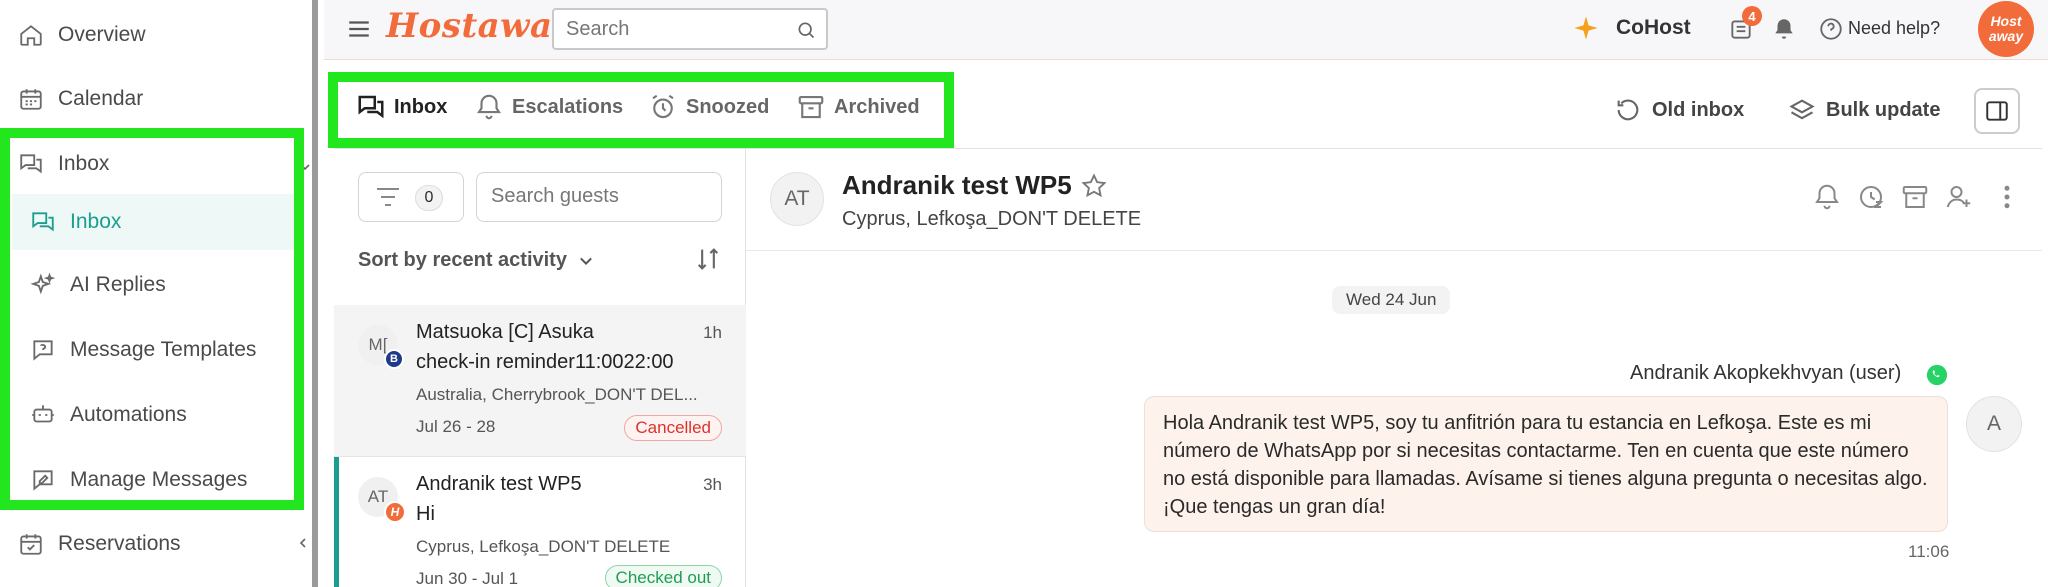 This screenshot has width=2048, height=587. I want to click on sparkle-icon, so click(1586, 28).